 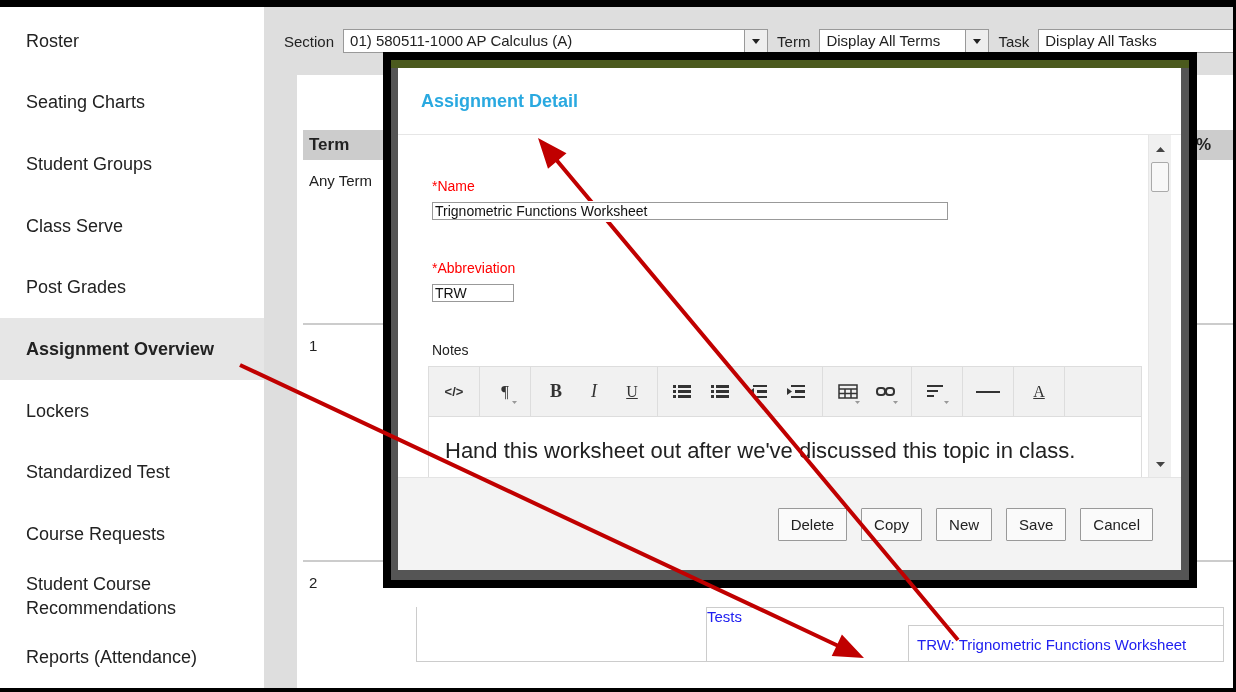 I want to click on column-header: Term, so click(x=329, y=145).